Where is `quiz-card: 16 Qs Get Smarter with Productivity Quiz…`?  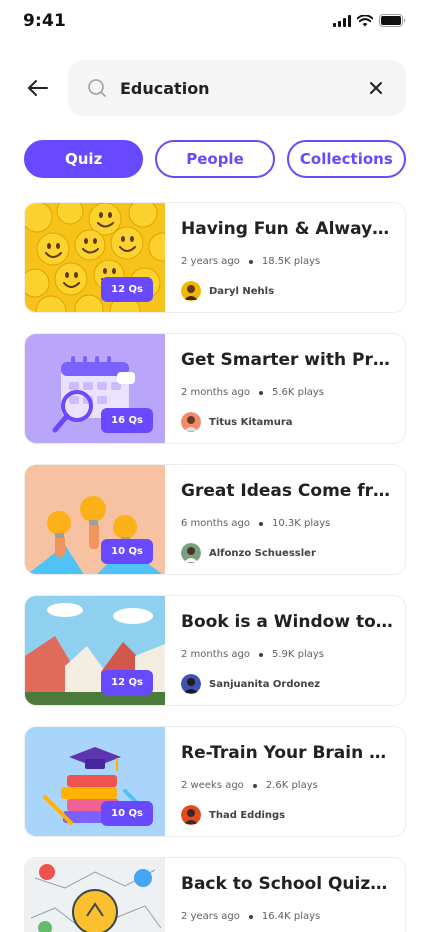
quiz-card: 16 Qs Get Smarter with Productivity Quiz… is located at coordinates (215, 388).